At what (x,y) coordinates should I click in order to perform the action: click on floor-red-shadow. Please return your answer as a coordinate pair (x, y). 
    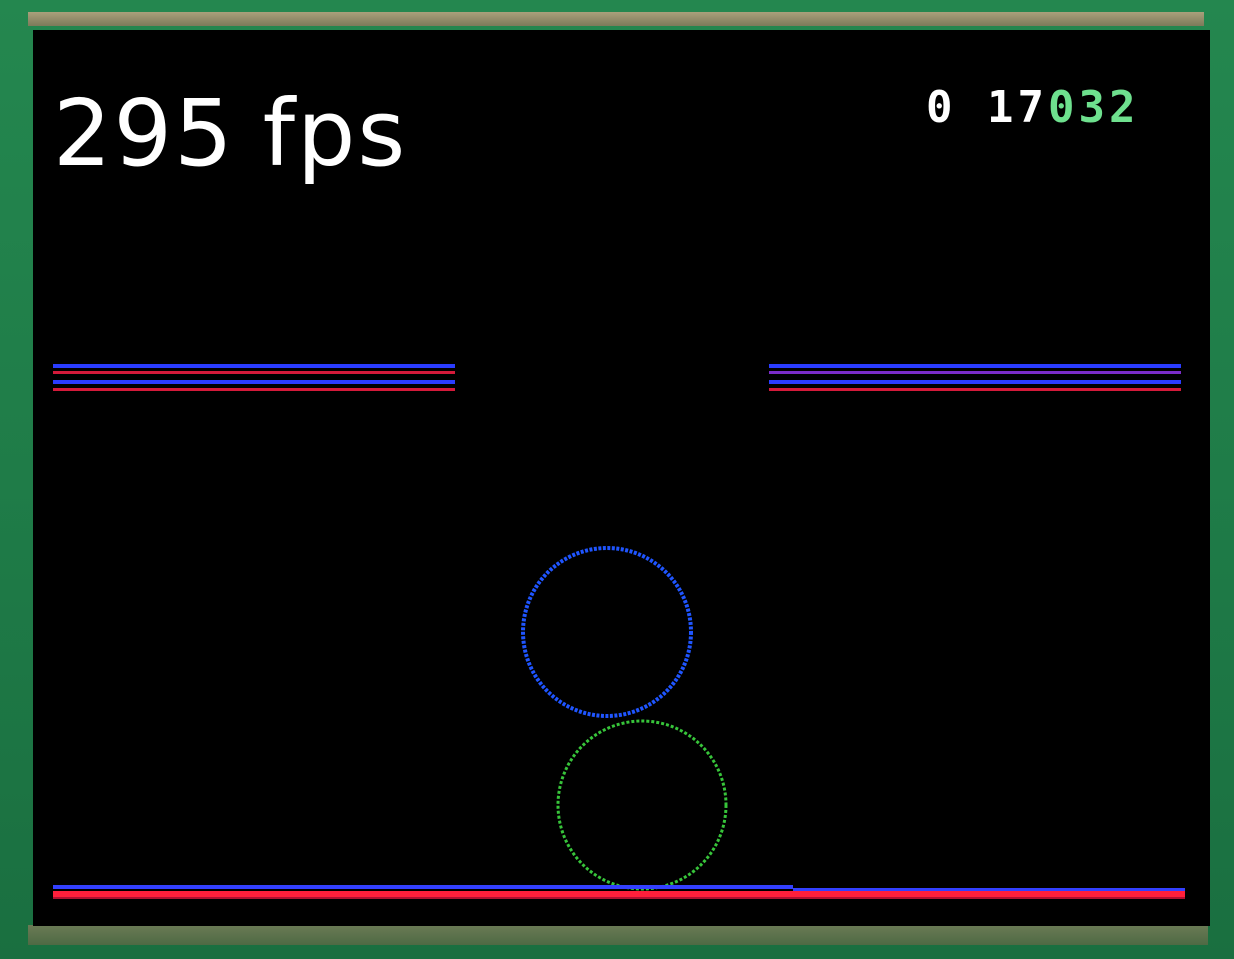
    Looking at the image, I should click on (619, 898).